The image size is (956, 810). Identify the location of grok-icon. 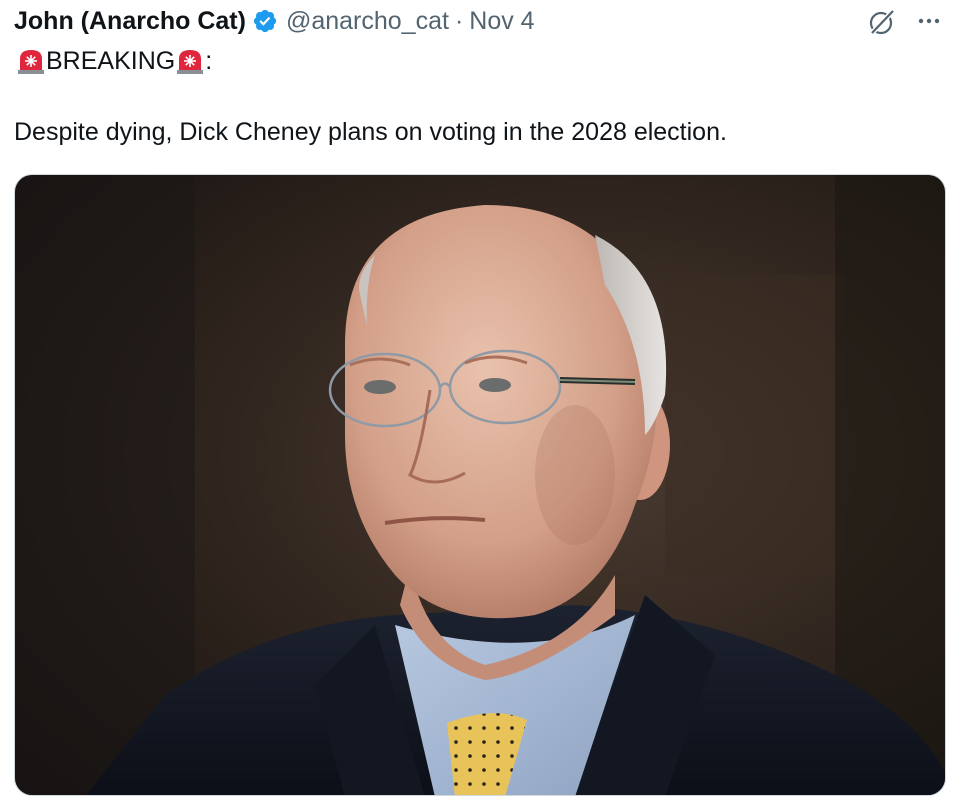
(882, 22).